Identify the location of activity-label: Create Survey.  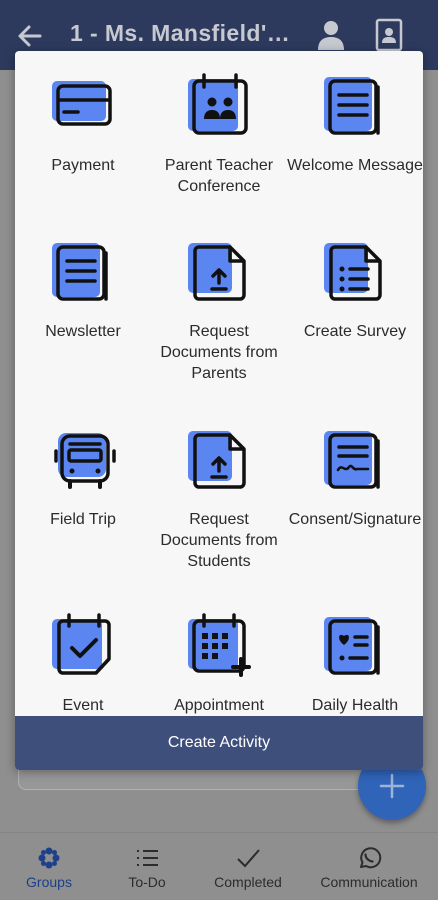
(355, 331).